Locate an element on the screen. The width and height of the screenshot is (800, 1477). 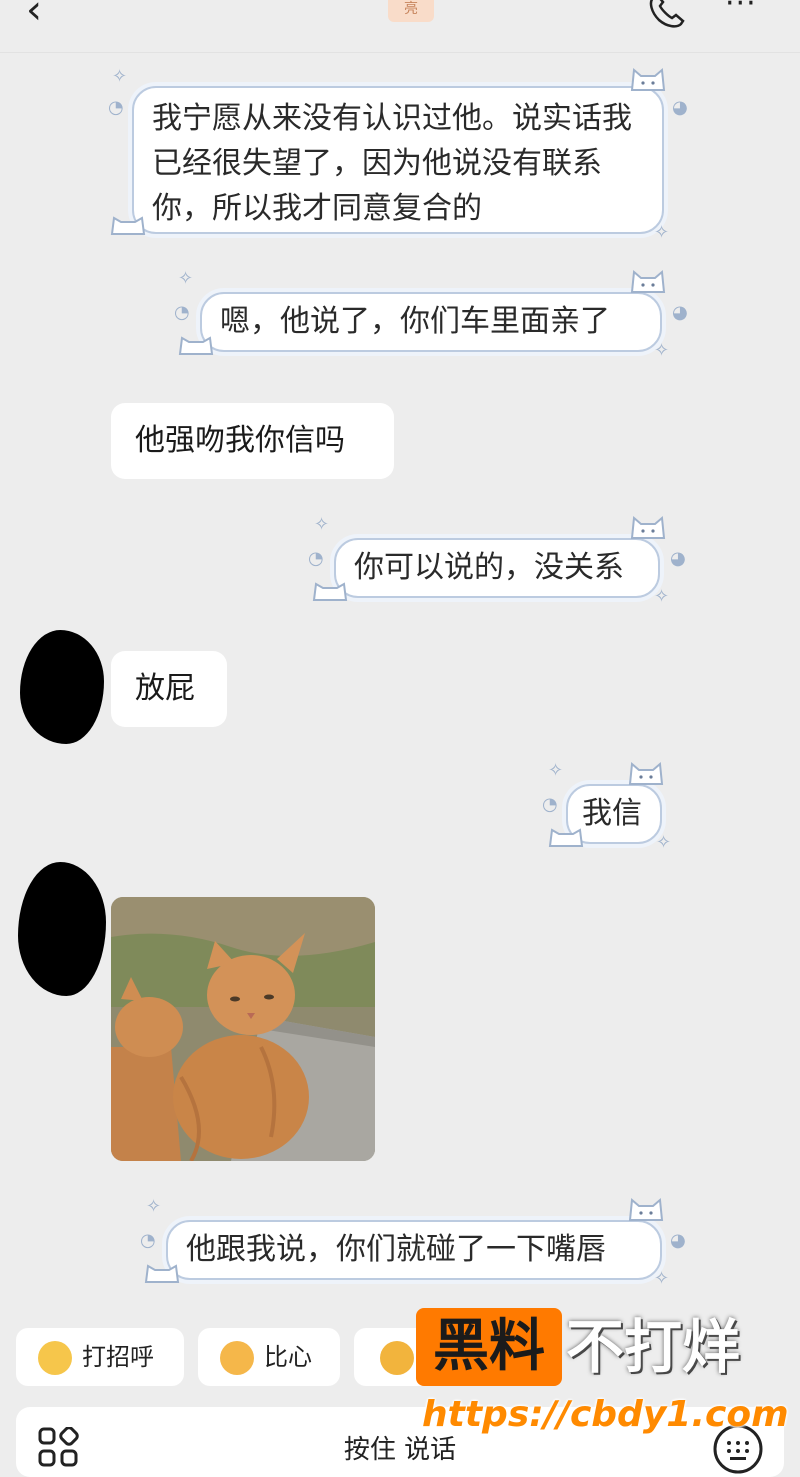
message-text: 嗯，他说了，你们车里面亲了 is located at coordinates (415, 321).